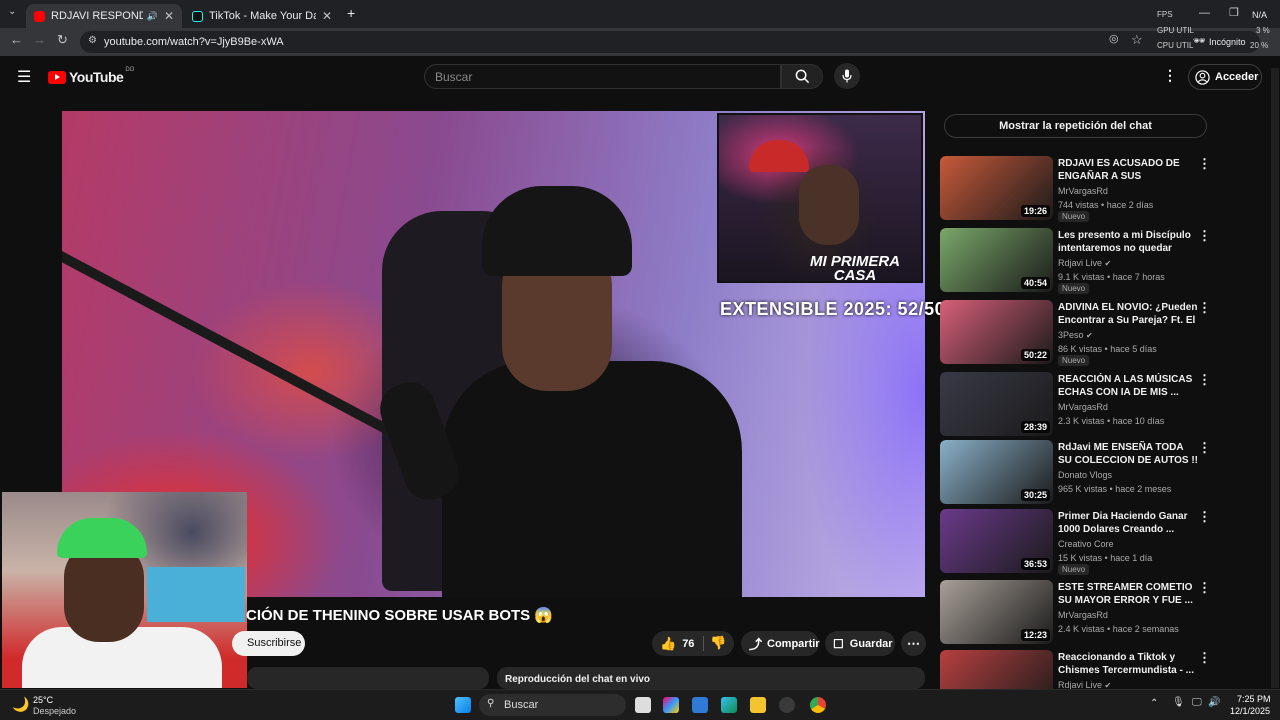  What do you see at coordinates (996, 472) in the screenshot?
I see `video-thumbnail: 30:25` at bounding box center [996, 472].